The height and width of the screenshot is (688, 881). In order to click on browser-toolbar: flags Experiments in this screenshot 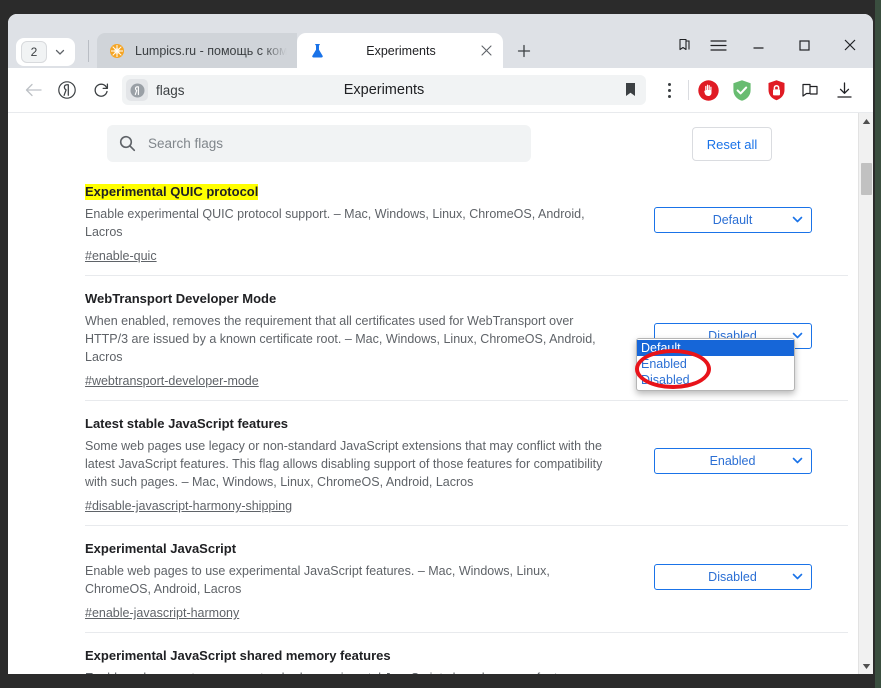, I will do `click(440, 90)`.